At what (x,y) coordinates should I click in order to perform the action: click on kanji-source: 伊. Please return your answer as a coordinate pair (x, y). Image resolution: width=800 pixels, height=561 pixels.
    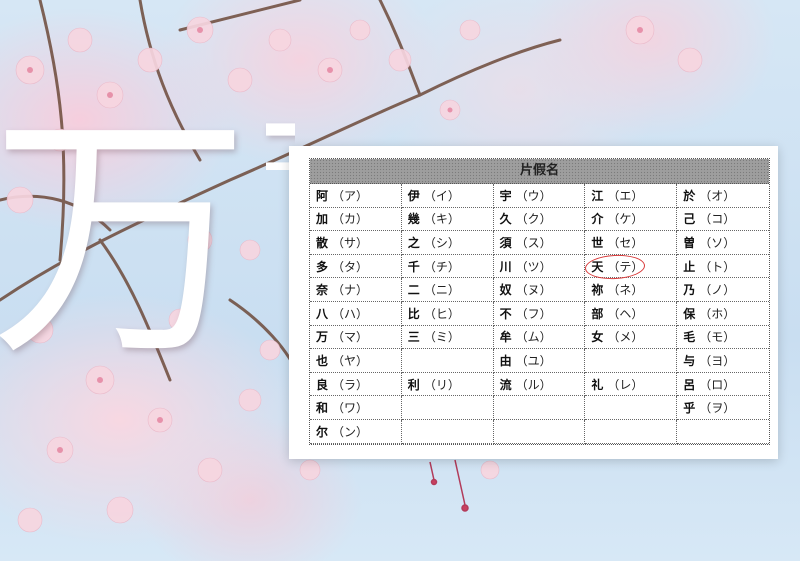
    Looking at the image, I should click on (413, 195).